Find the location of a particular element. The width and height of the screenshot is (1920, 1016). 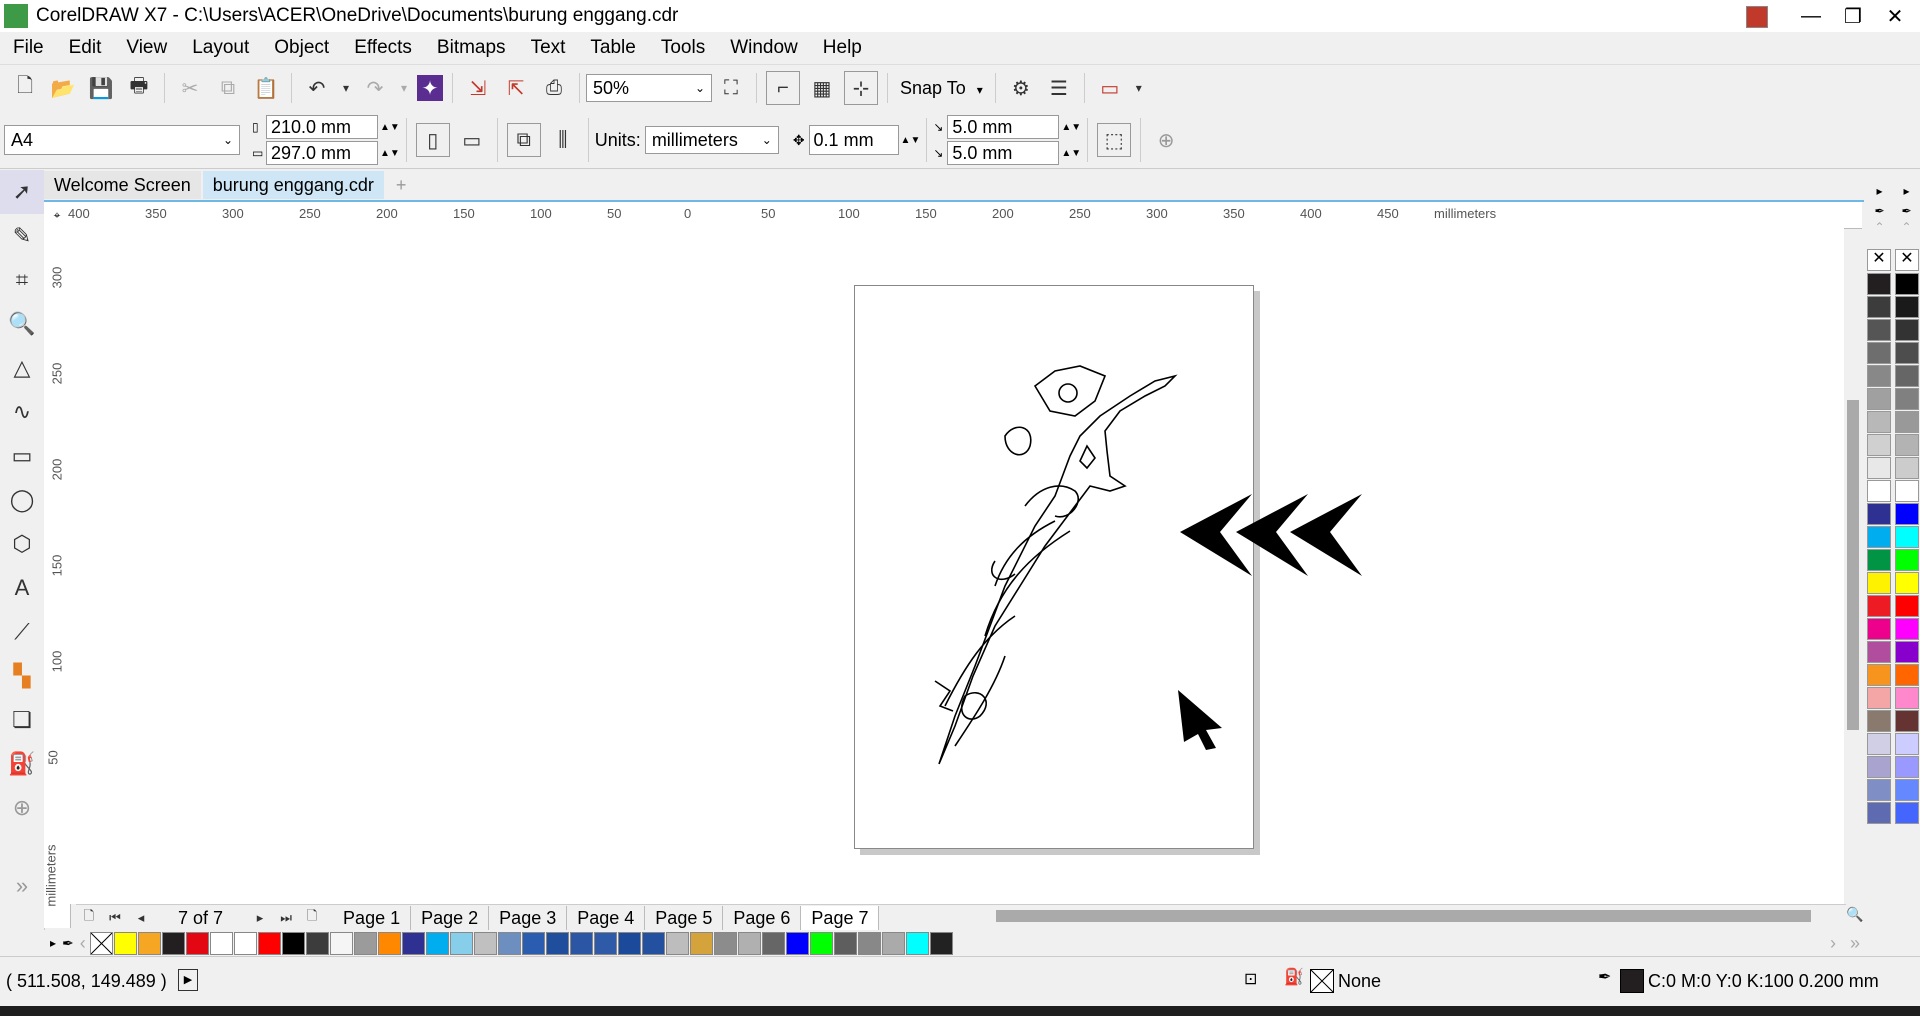

all-pages-icon: ⧉ is located at coordinates (523, 140).